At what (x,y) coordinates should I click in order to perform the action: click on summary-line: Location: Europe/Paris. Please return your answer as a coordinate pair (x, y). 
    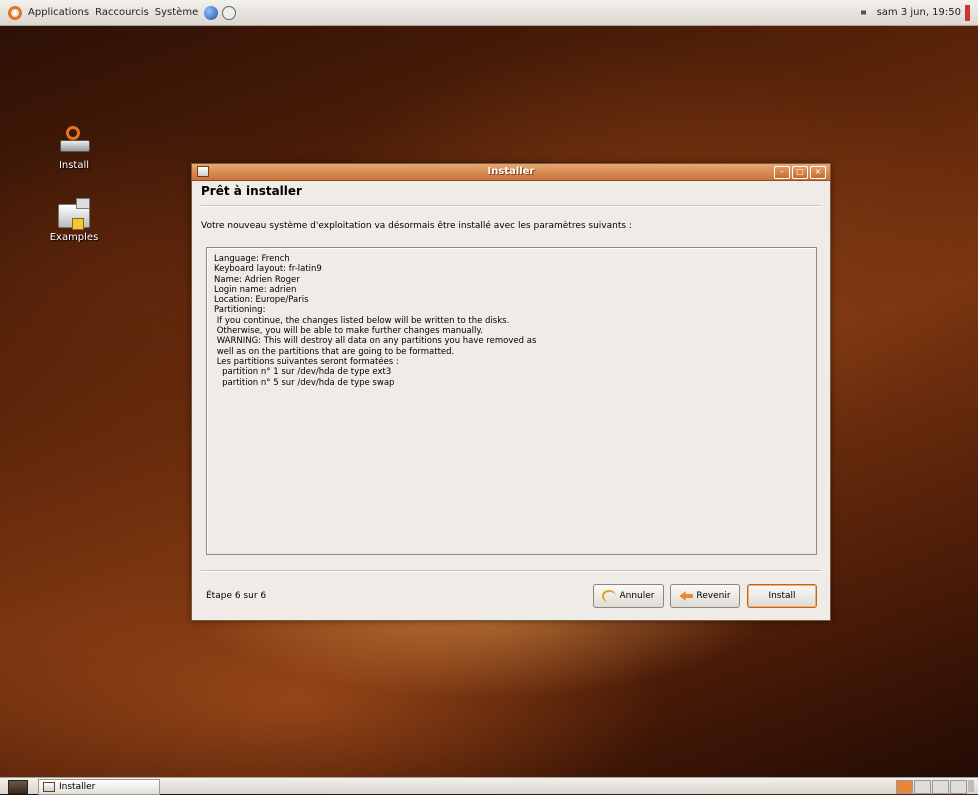
    Looking at the image, I should click on (261, 300).